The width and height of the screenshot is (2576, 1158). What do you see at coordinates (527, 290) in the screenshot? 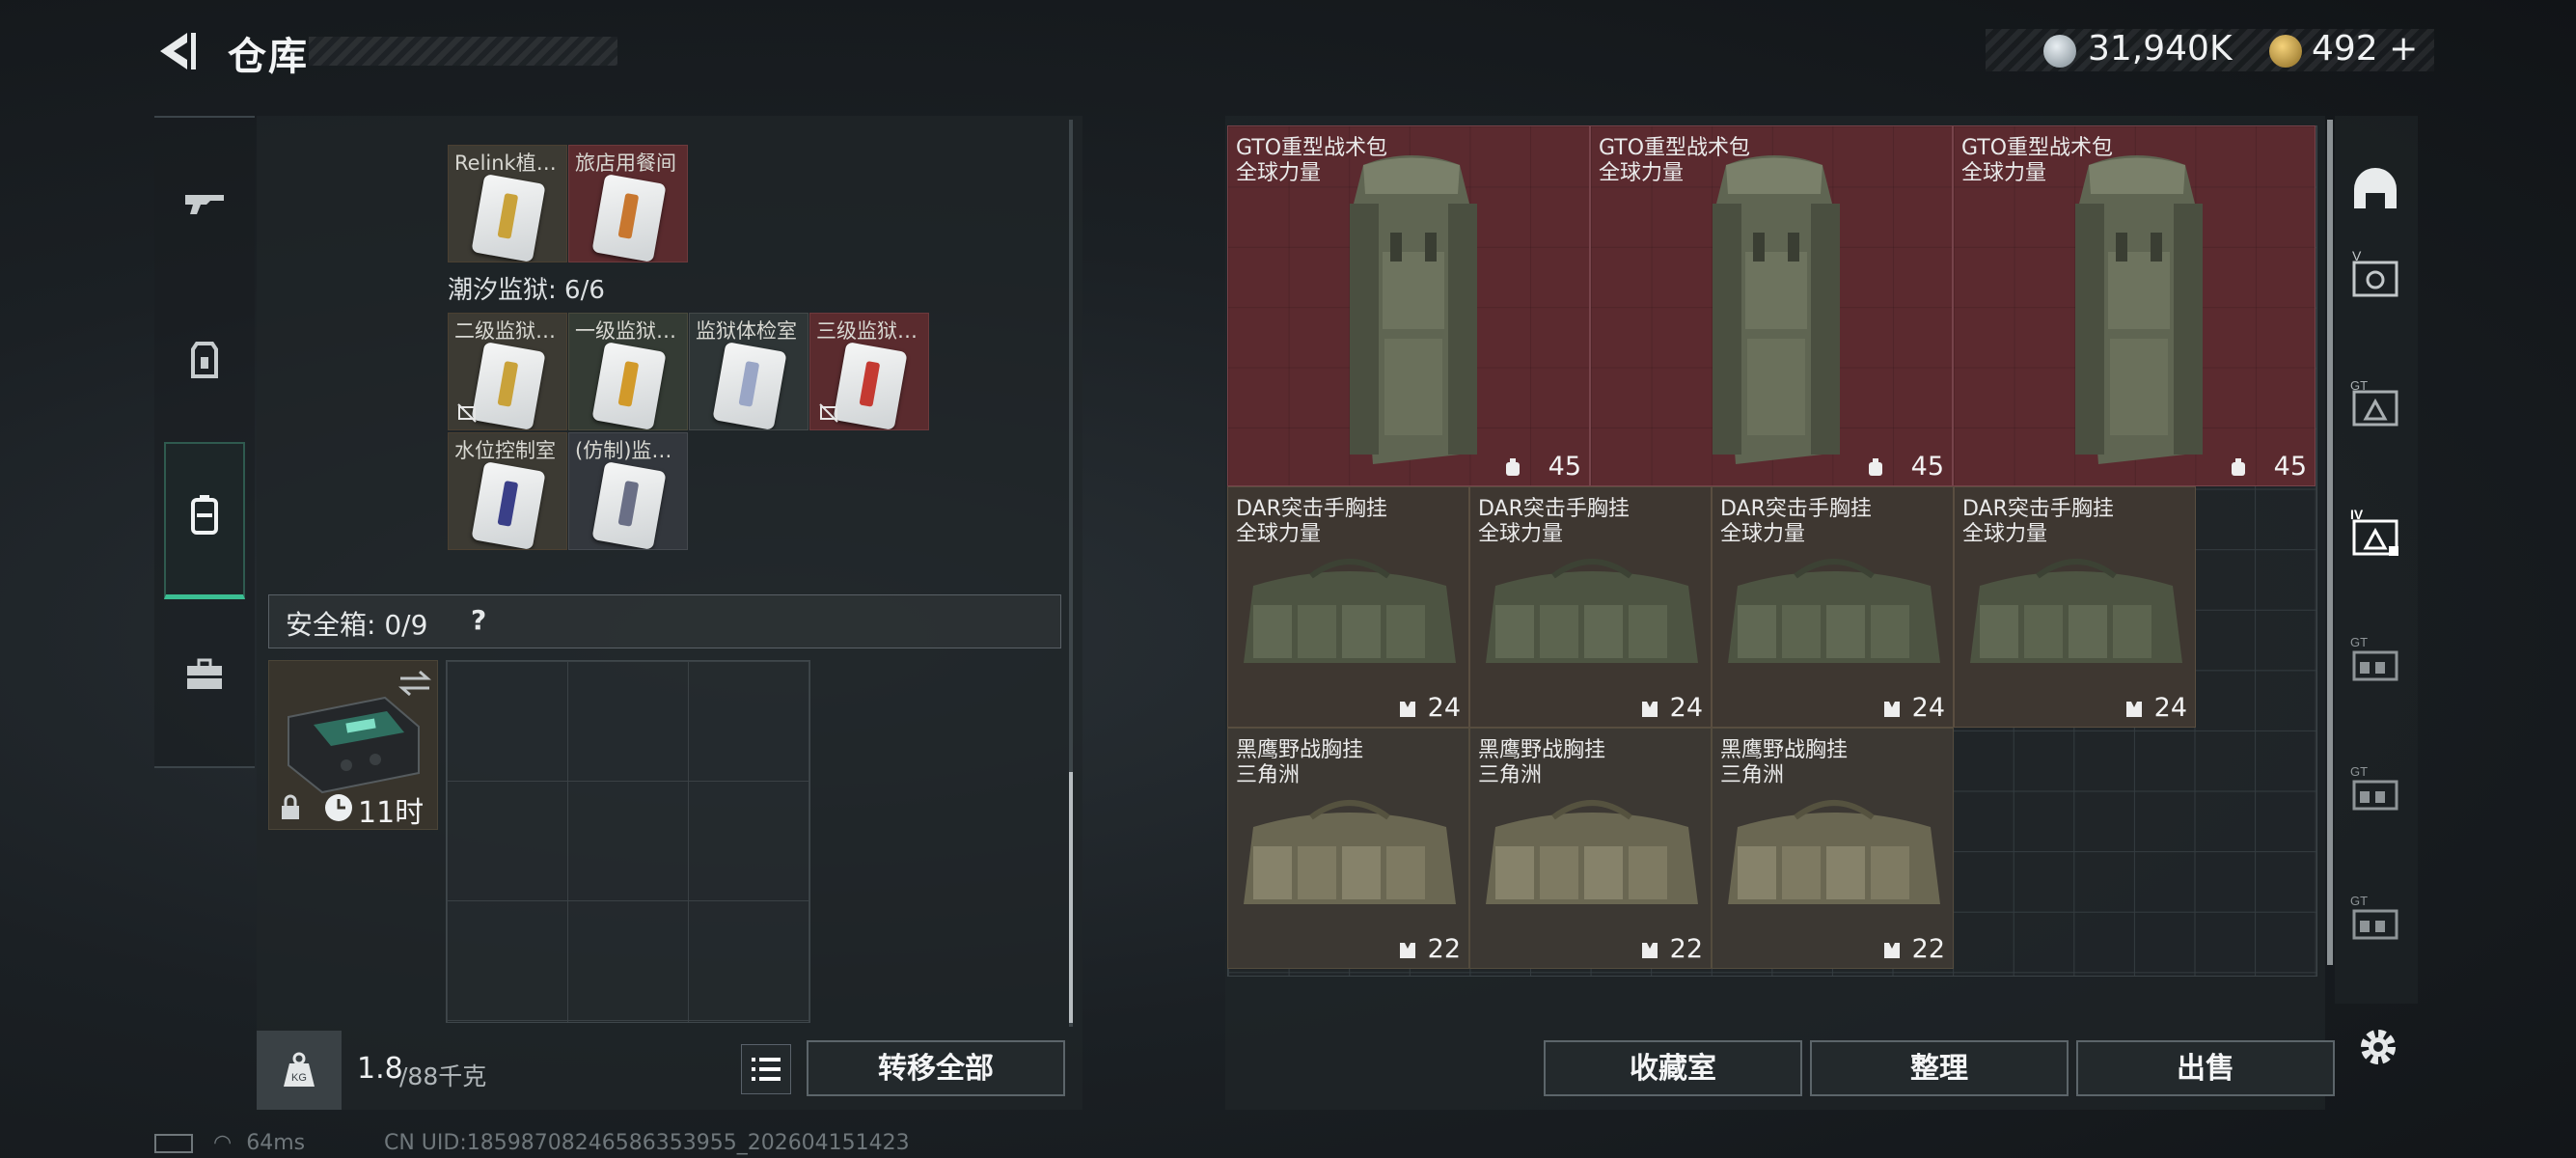
I see `map-keycard-count: 潮汐监狱: 6/6` at bounding box center [527, 290].